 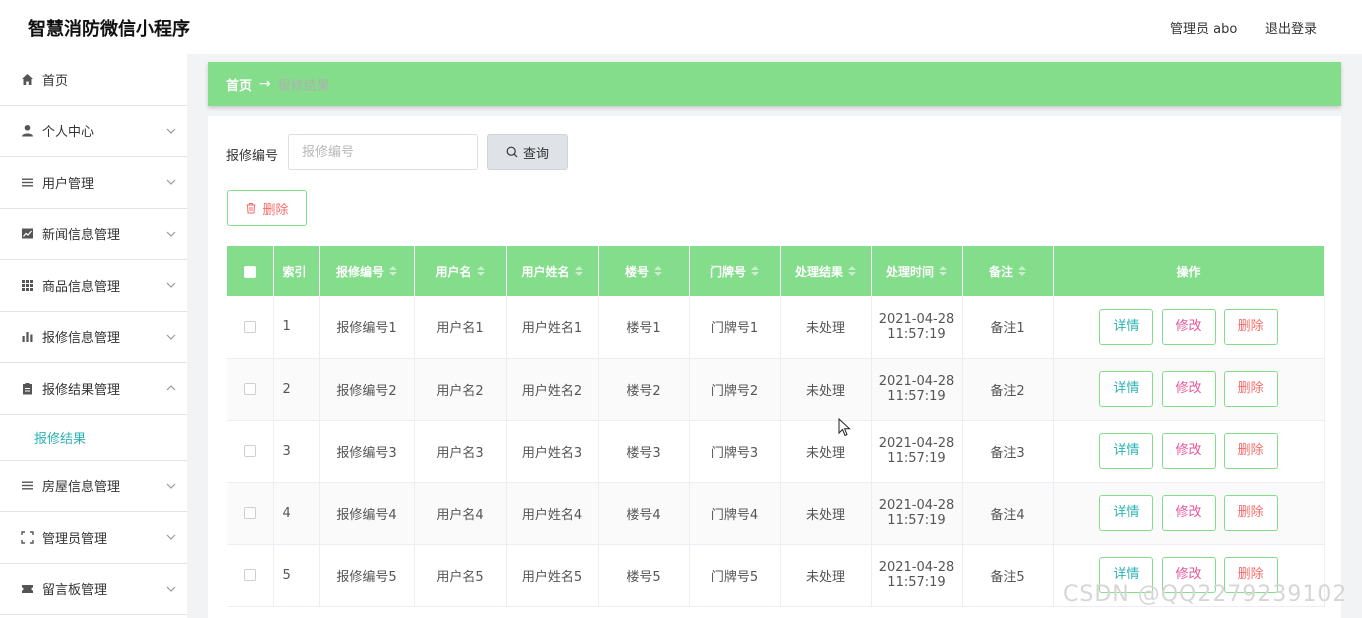 I want to click on column-header: 报修编号, so click(x=367, y=271).